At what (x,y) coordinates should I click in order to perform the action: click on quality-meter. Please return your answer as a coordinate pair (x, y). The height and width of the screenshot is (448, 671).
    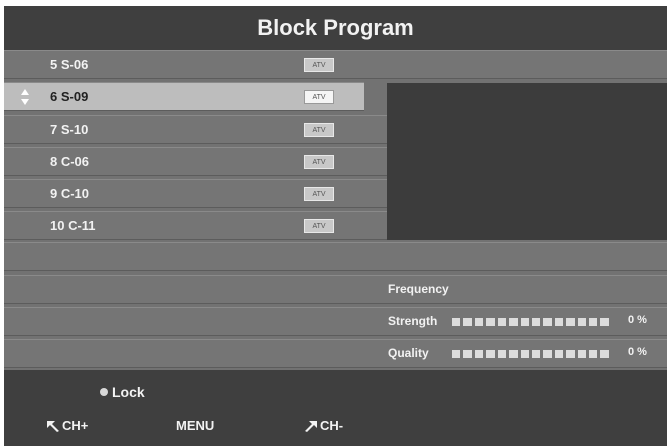
    Looking at the image, I should click on (530, 354).